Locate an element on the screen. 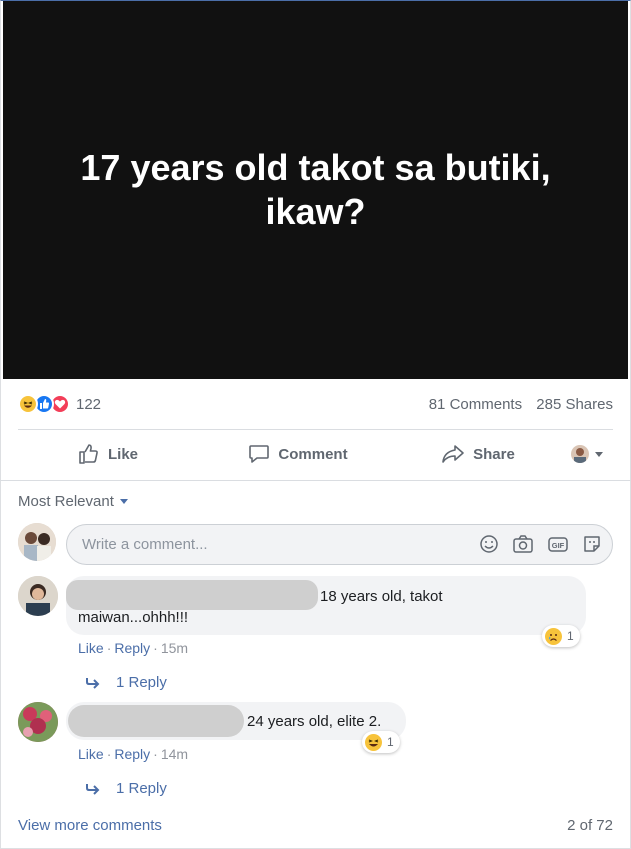  audience-selector is located at coordinates (585, 454).